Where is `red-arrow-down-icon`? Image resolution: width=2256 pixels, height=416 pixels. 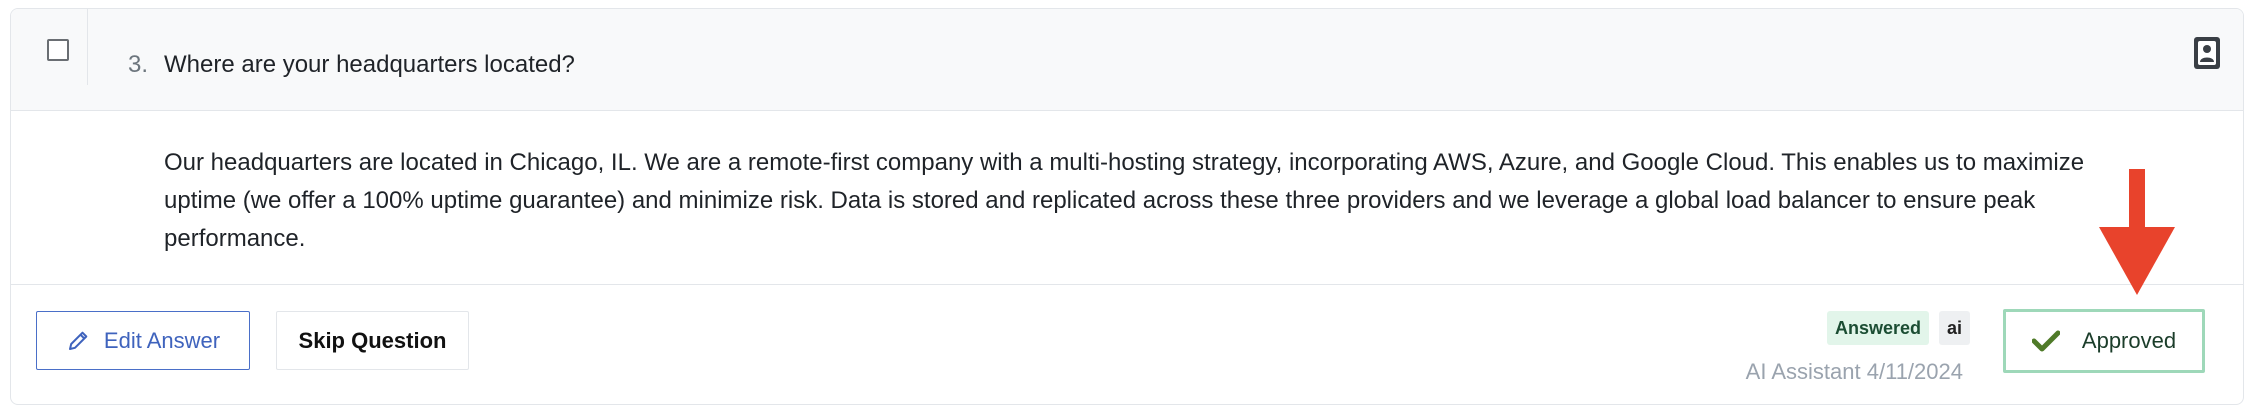 red-arrow-down-icon is located at coordinates (2137, 232).